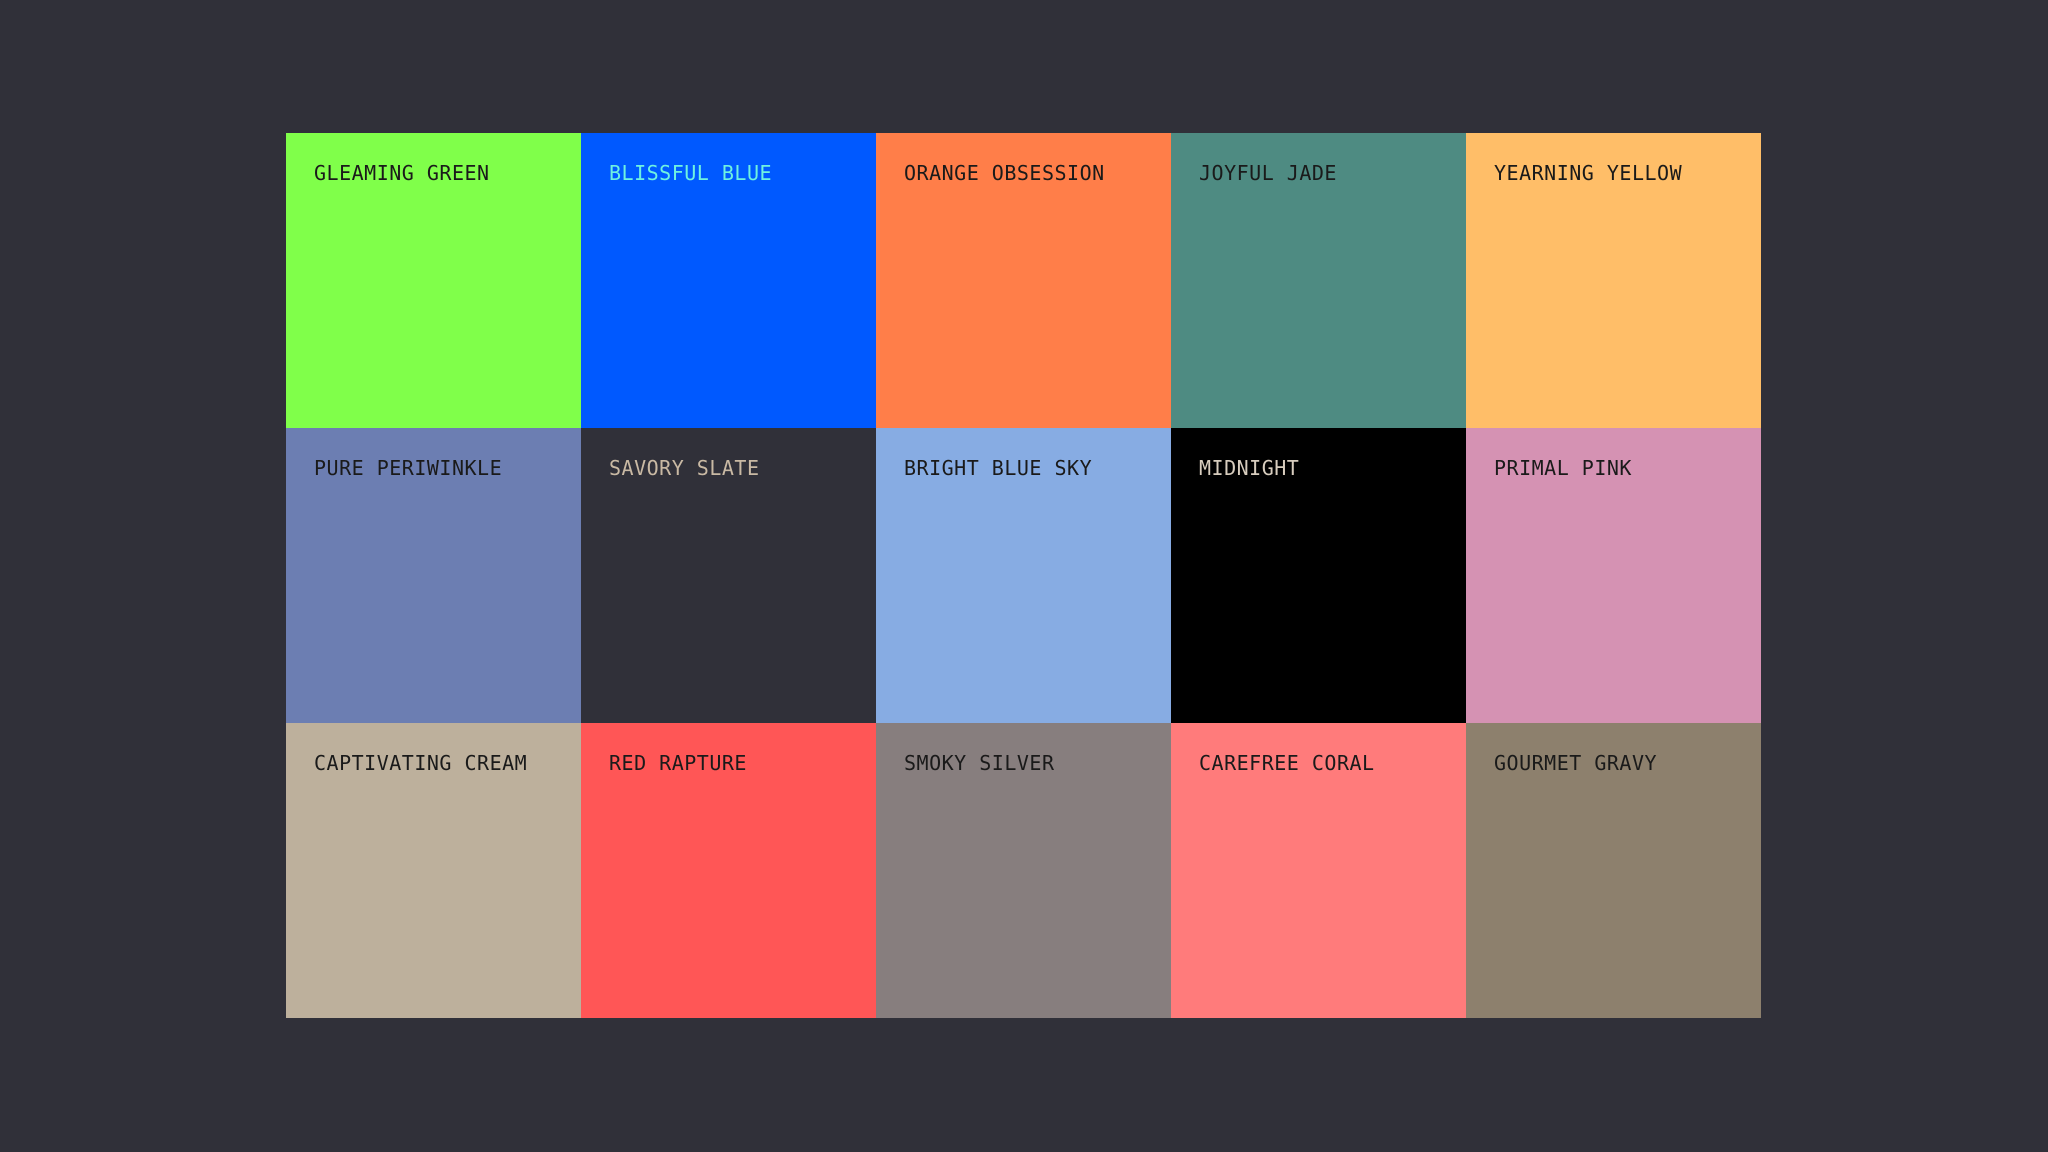  Describe the element at coordinates (678, 763) in the screenshot. I see `swatch-label: RED RAPTURE` at that location.